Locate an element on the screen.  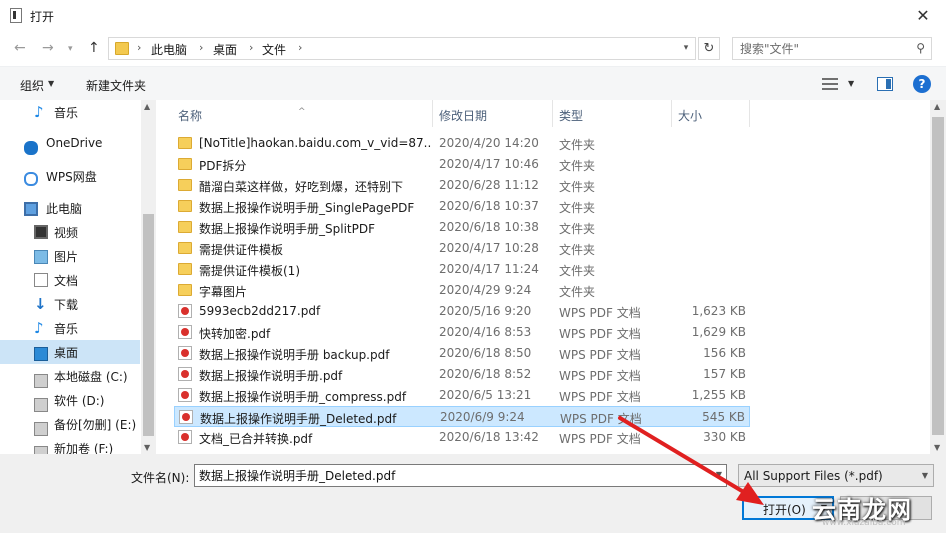
filename-input is located at coordinates (447, 475).